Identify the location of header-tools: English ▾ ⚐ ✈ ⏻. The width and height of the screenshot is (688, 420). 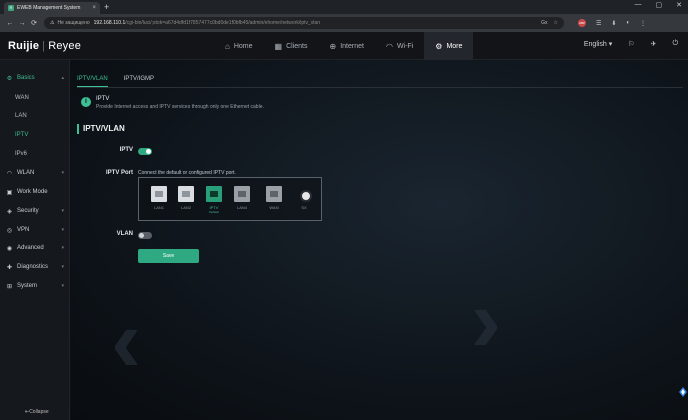
(631, 44).